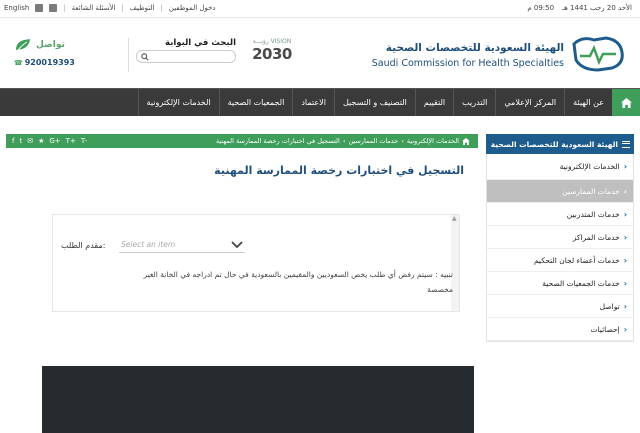 Image resolution: width=640 pixels, height=433 pixels. I want to click on jobs-link: التوظيف, so click(142, 8).